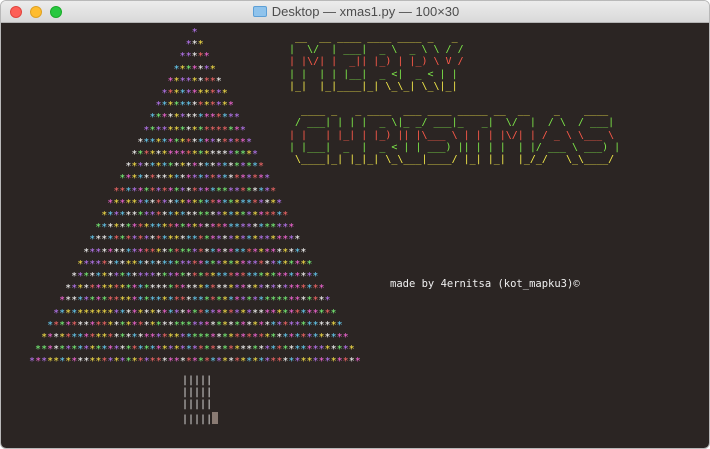 The image size is (710, 449). What do you see at coordinates (376, 50) in the screenshot?
I see `merry-banner-line: | \/ | ___| _ \ _ \ \ / /` at bounding box center [376, 50].